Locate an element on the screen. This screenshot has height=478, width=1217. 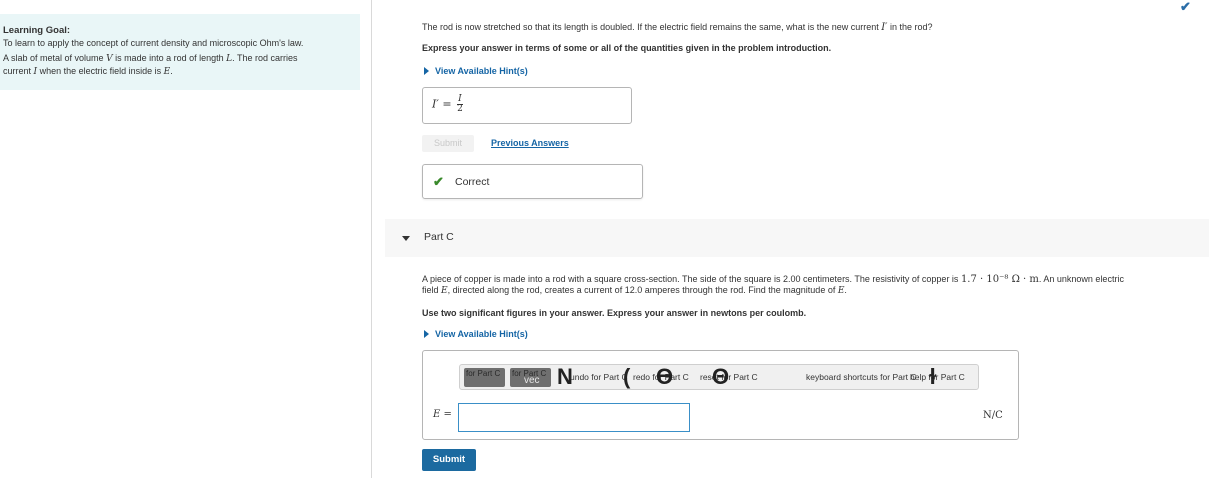
completed-check-icon: ✔ is located at coordinates (1185, 7).